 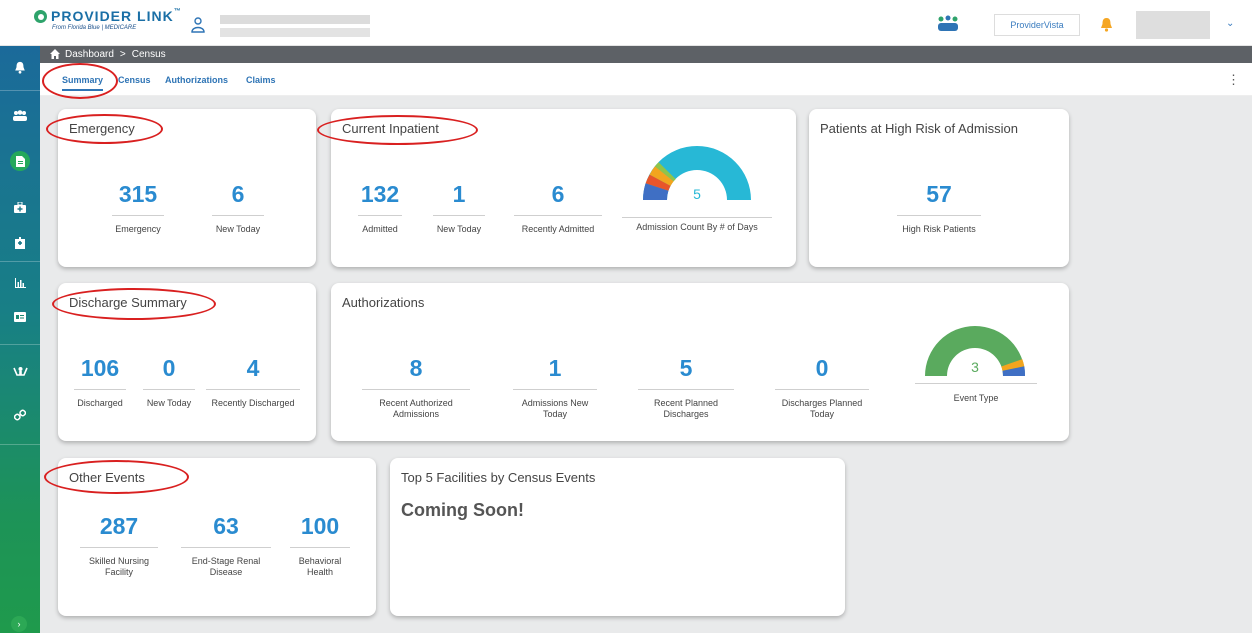 I want to click on stat-label: End-Stage Renal Disease, so click(x=226, y=566).